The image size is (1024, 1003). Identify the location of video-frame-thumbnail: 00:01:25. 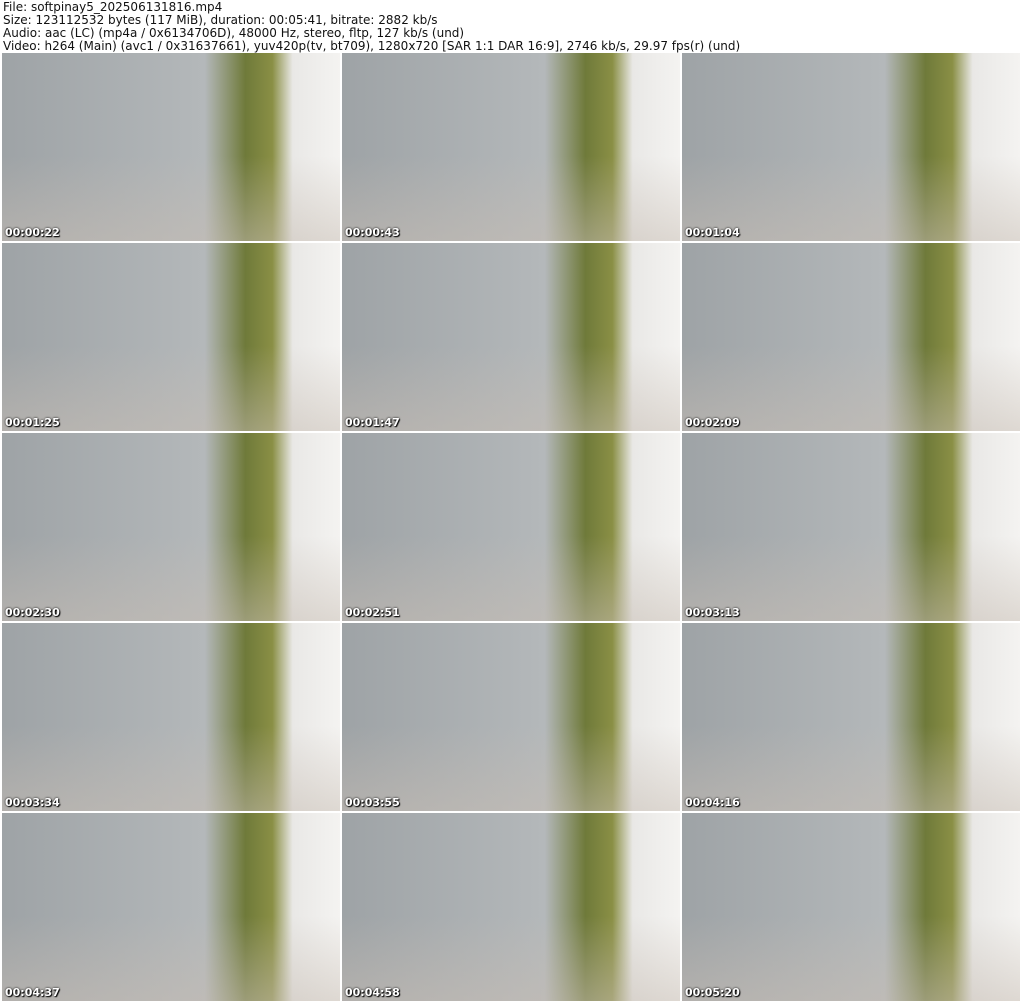
(171, 337).